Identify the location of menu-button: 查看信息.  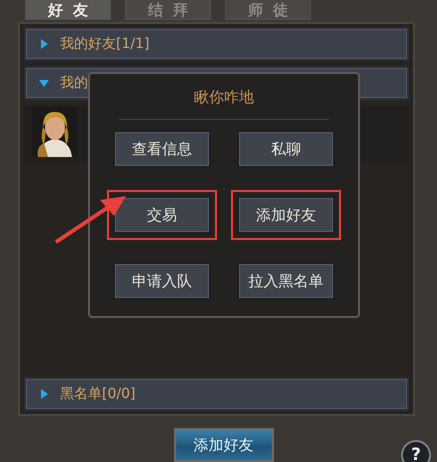
(162, 149).